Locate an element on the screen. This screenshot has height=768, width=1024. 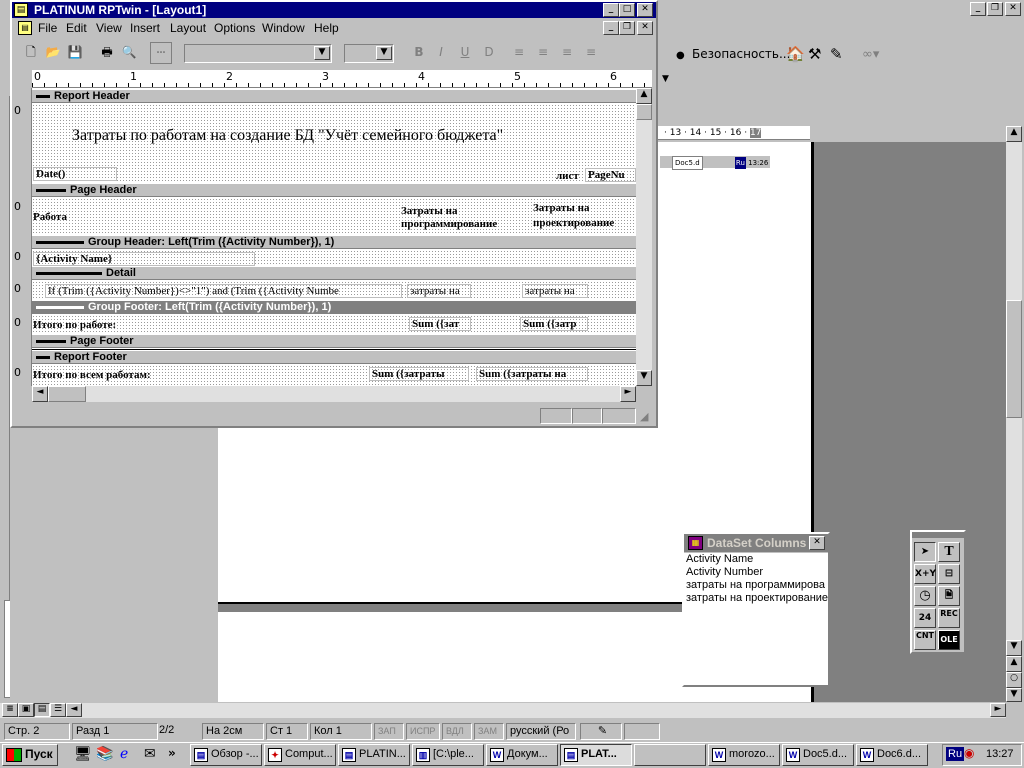
word-restore-button: ❐ is located at coordinates (995, 9).